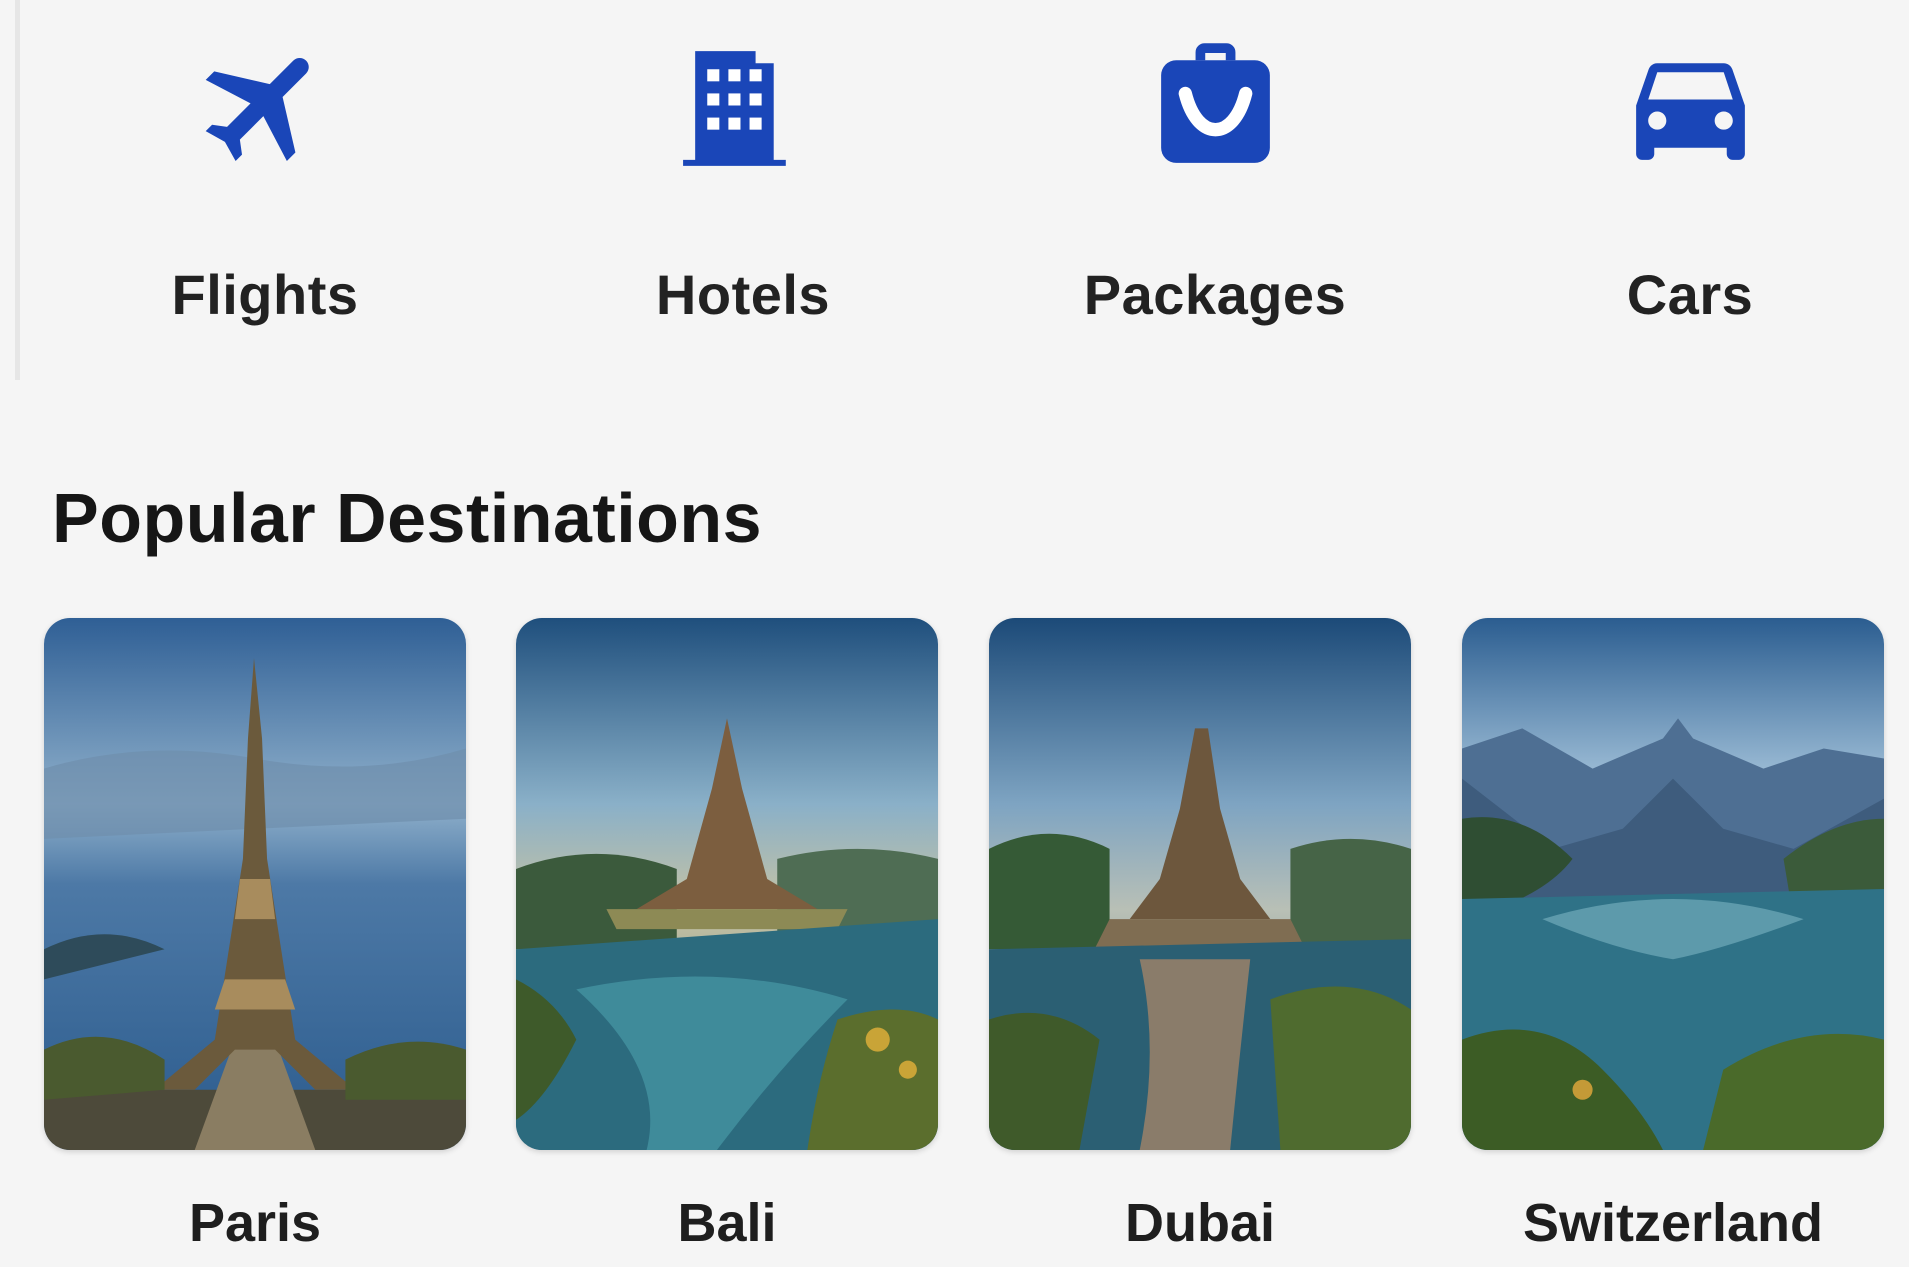 Image resolution: width=1909 pixels, height=1267 pixels. Describe the element at coordinates (1199, 1223) in the screenshot. I see `destination-name: Dubai` at that location.